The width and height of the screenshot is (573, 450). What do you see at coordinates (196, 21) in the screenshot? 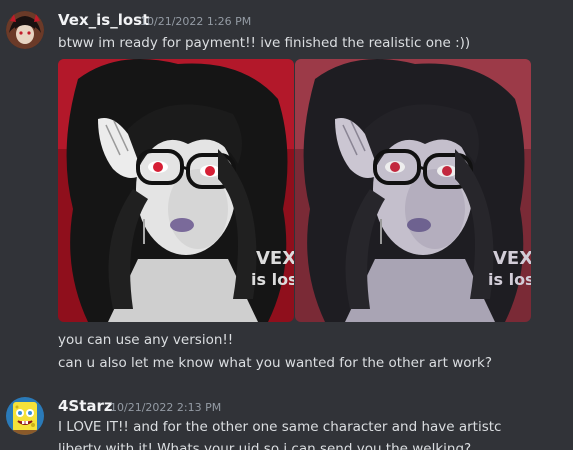
I see `timestamp: 10/21/2022 1:26 PM` at bounding box center [196, 21].